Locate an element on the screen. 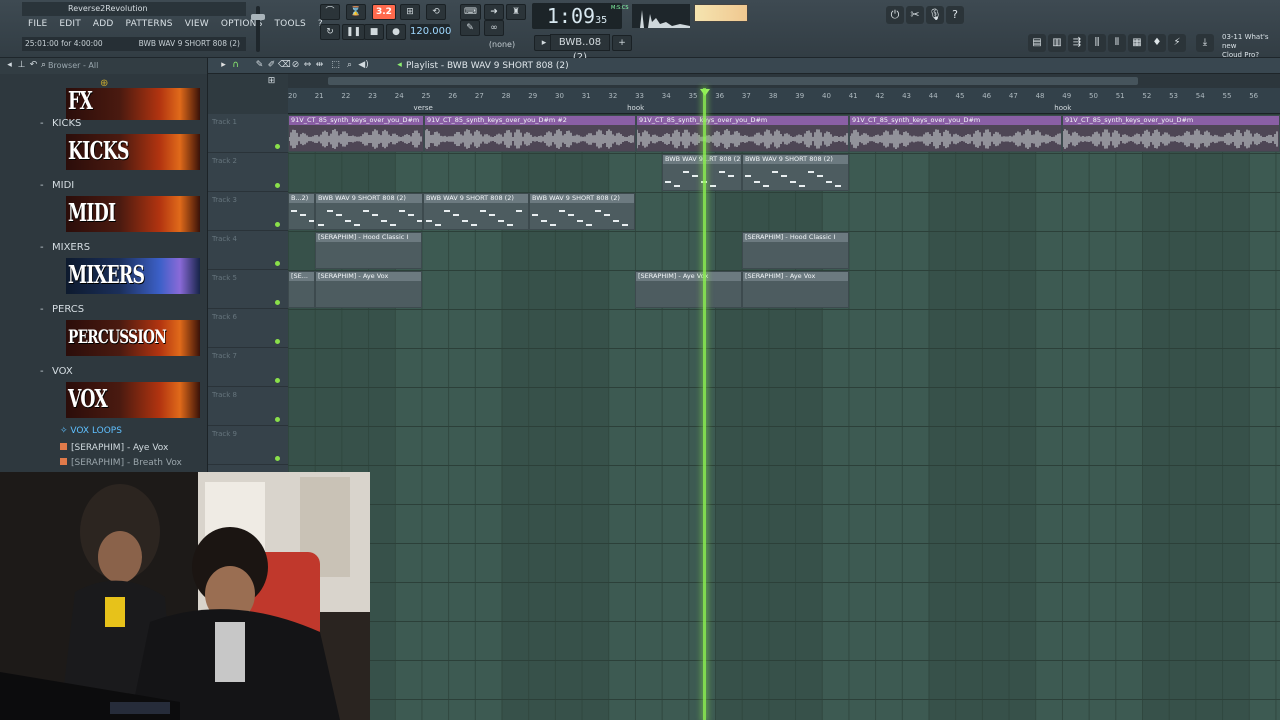 The image size is (1280, 720). microphone-icon: 🎙 is located at coordinates (935, 15).